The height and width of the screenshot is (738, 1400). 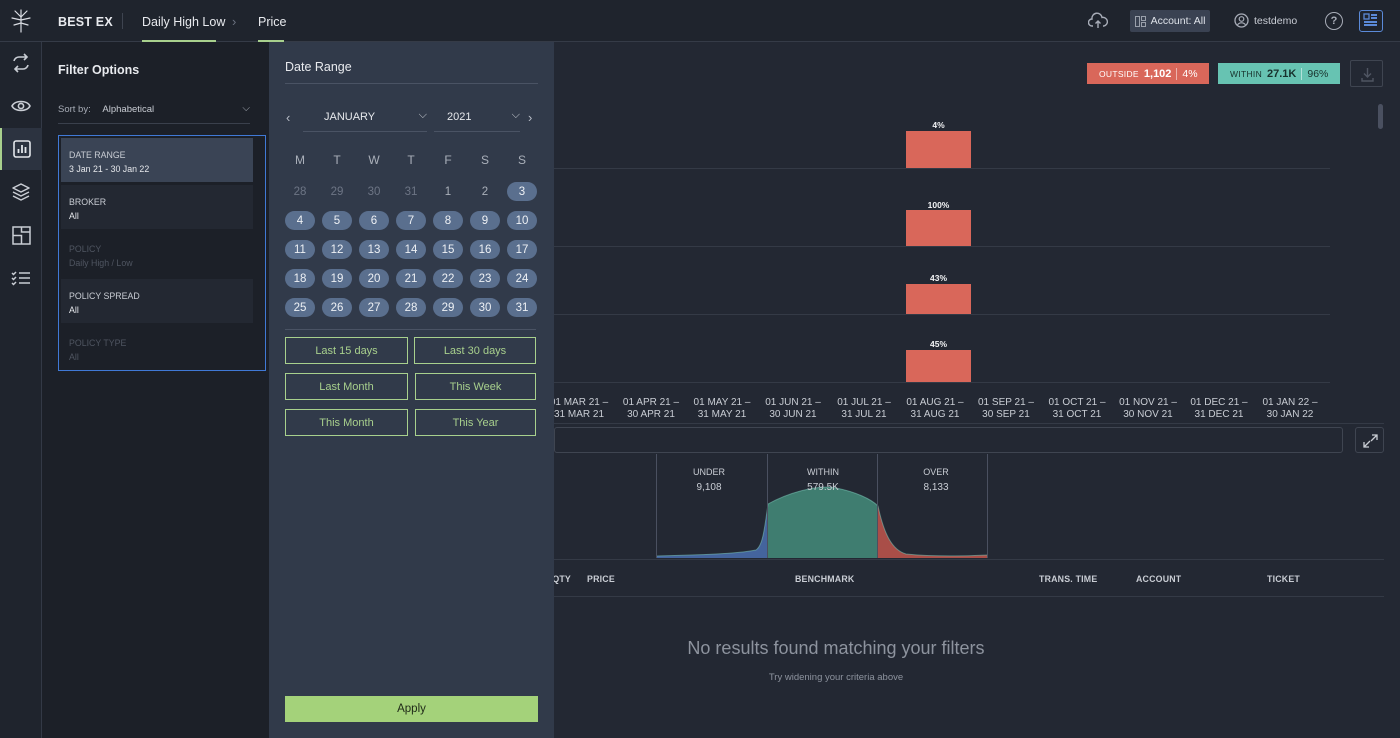 I want to click on account-selector: Account: All, so click(x=1170, y=21).